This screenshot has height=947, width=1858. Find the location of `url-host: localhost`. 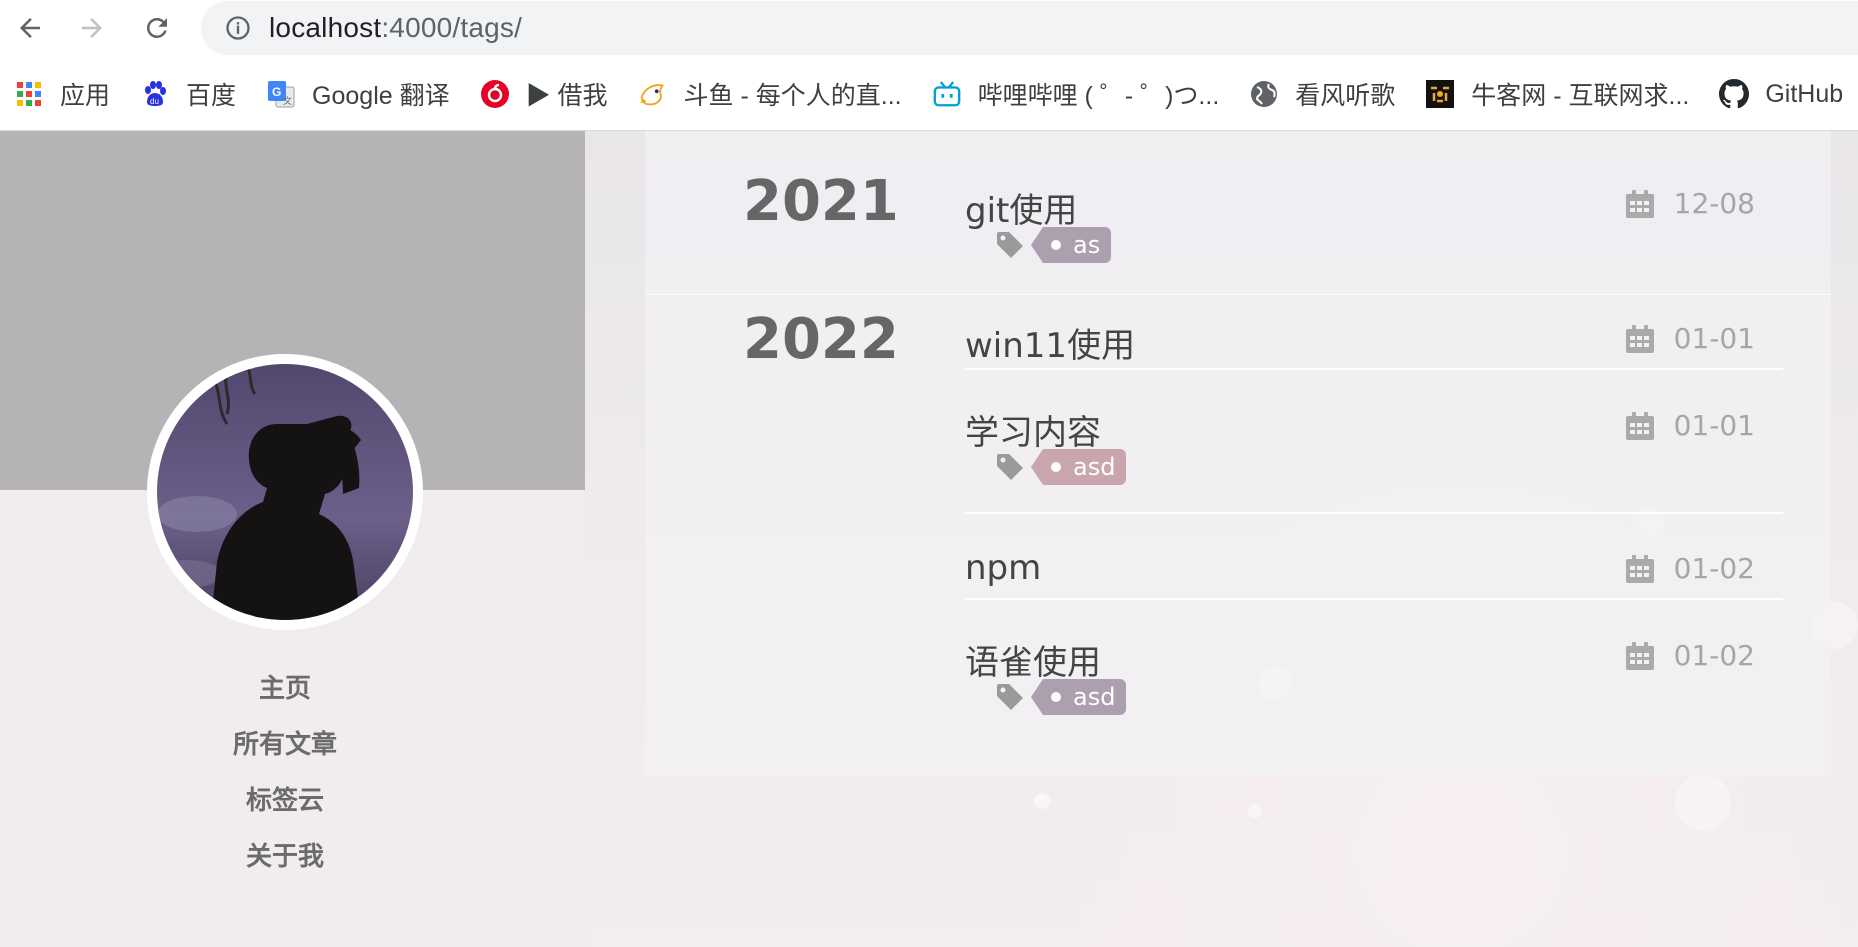

url-host: localhost is located at coordinates (325, 27).